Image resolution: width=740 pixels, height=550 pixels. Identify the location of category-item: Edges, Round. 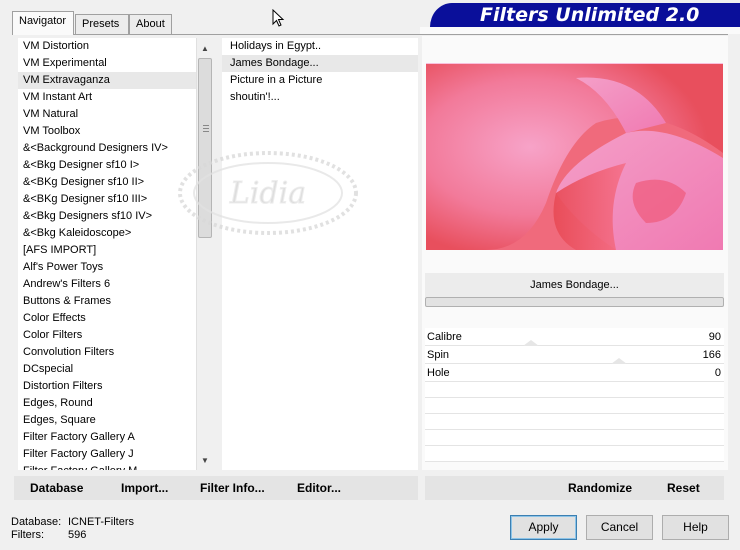
(107, 403).